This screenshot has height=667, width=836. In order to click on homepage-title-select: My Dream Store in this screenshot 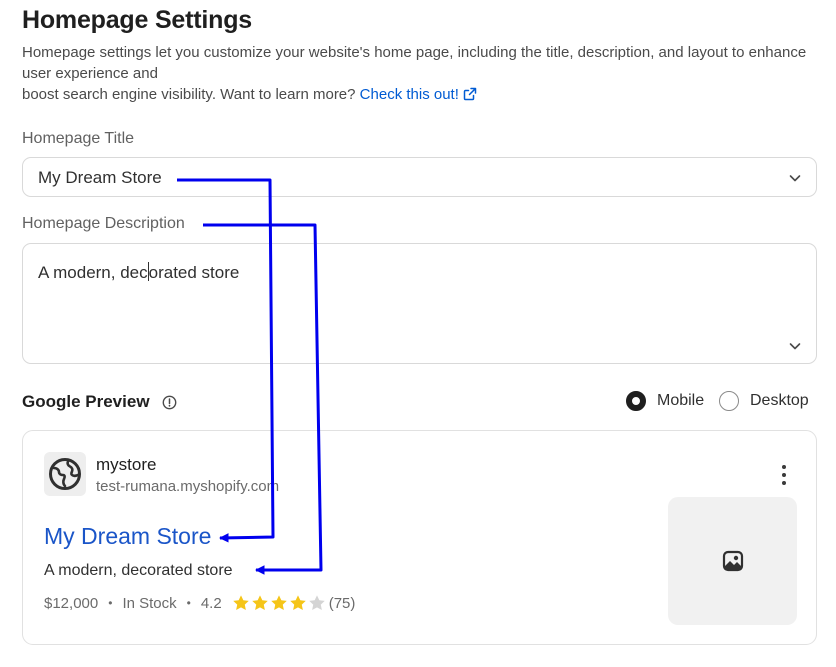, I will do `click(419, 177)`.